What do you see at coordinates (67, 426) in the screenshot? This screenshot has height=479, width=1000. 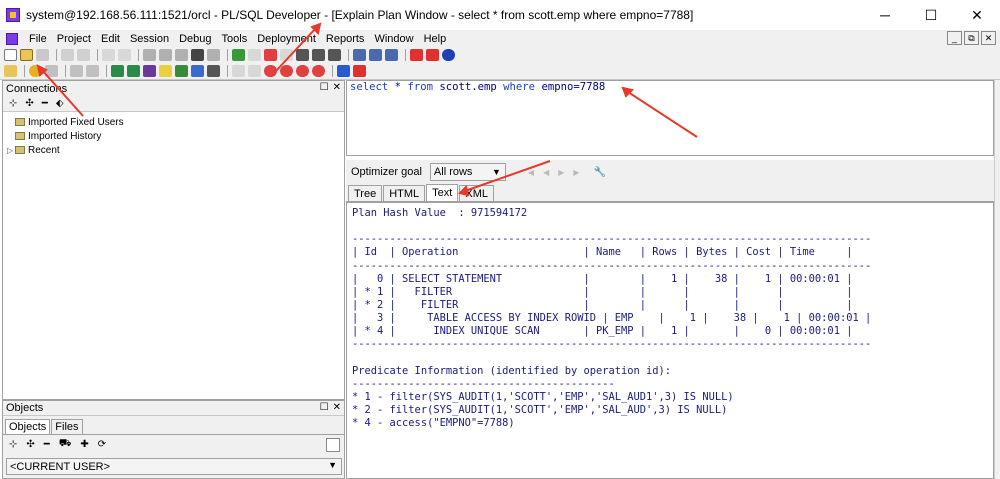 I see `tab-files: Files` at bounding box center [67, 426].